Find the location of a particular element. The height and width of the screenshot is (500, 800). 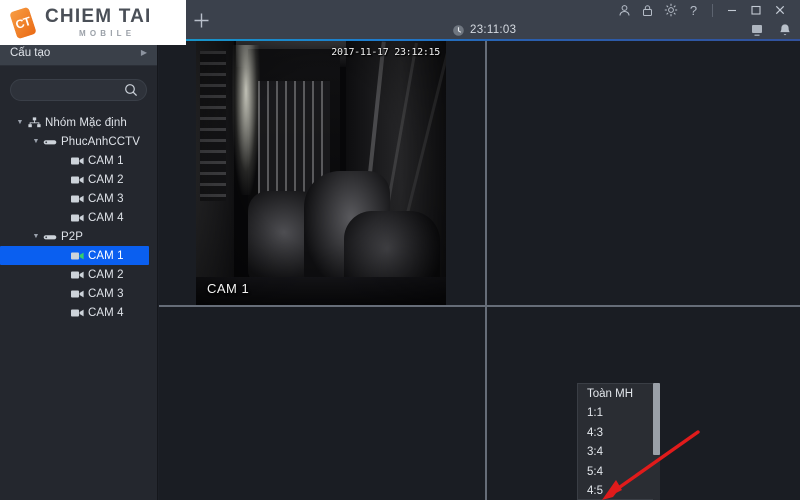

user-icon is located at coordinates (624, 10).